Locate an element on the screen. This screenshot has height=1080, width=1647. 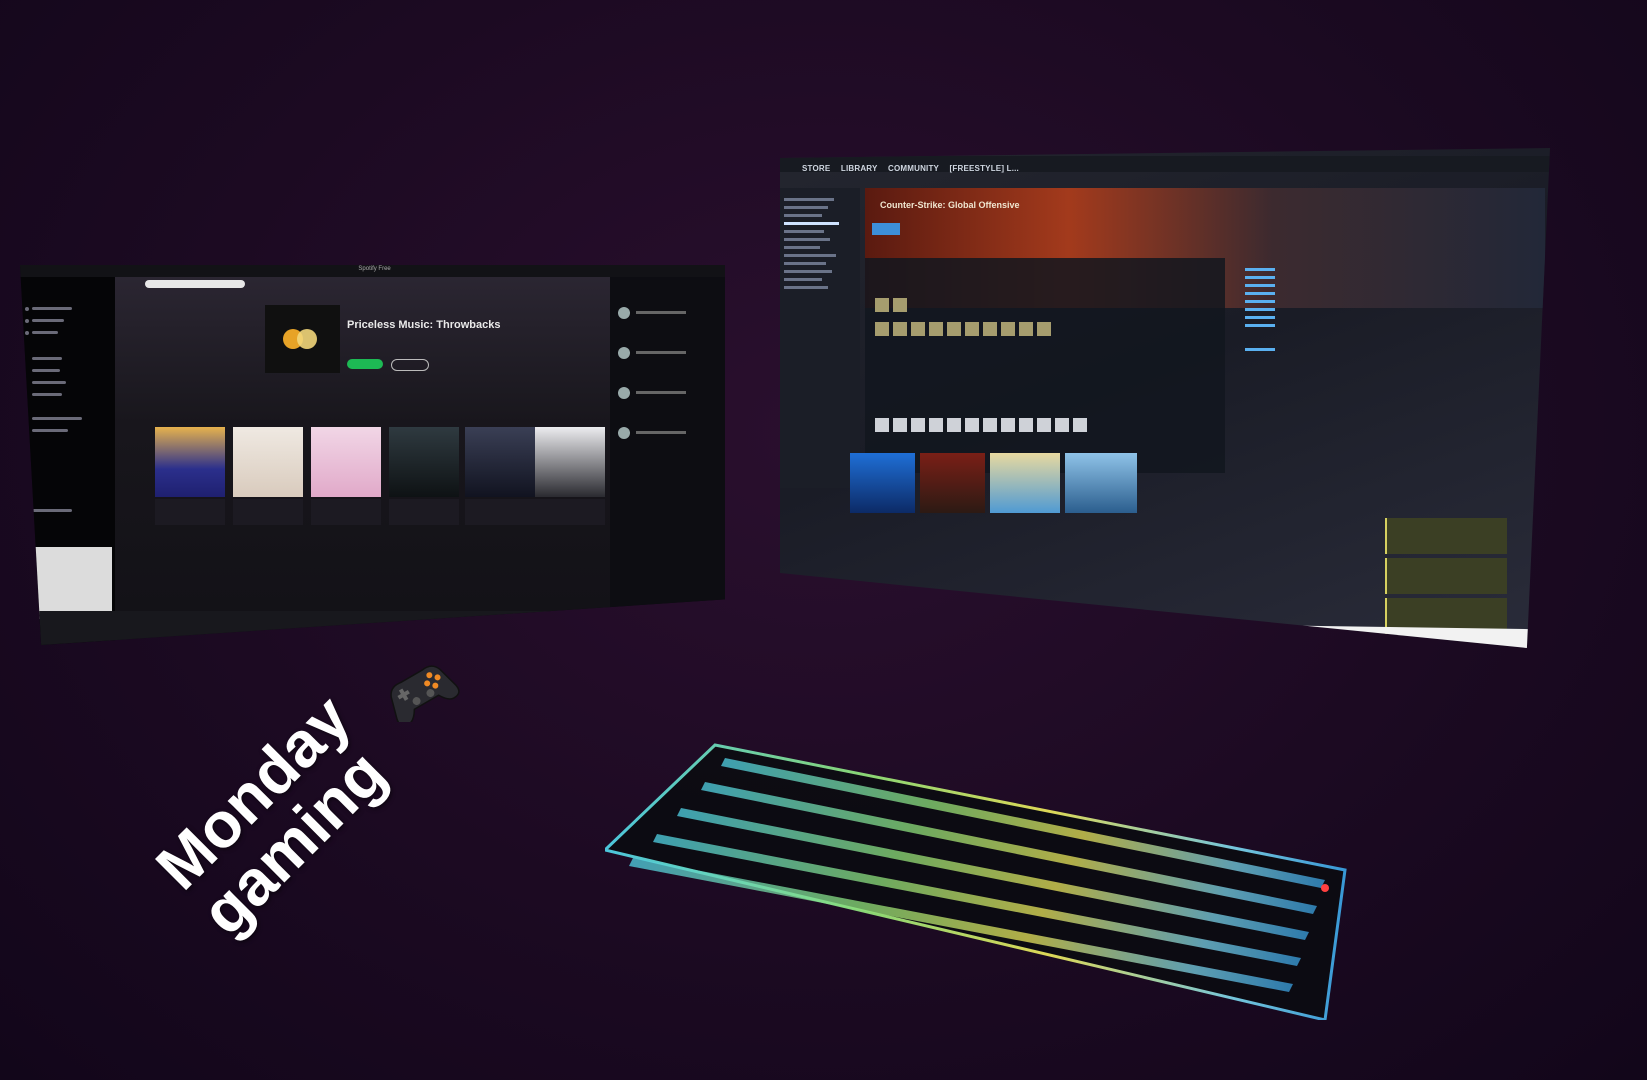
now-playing-cover is located at coordinates (72, 583).